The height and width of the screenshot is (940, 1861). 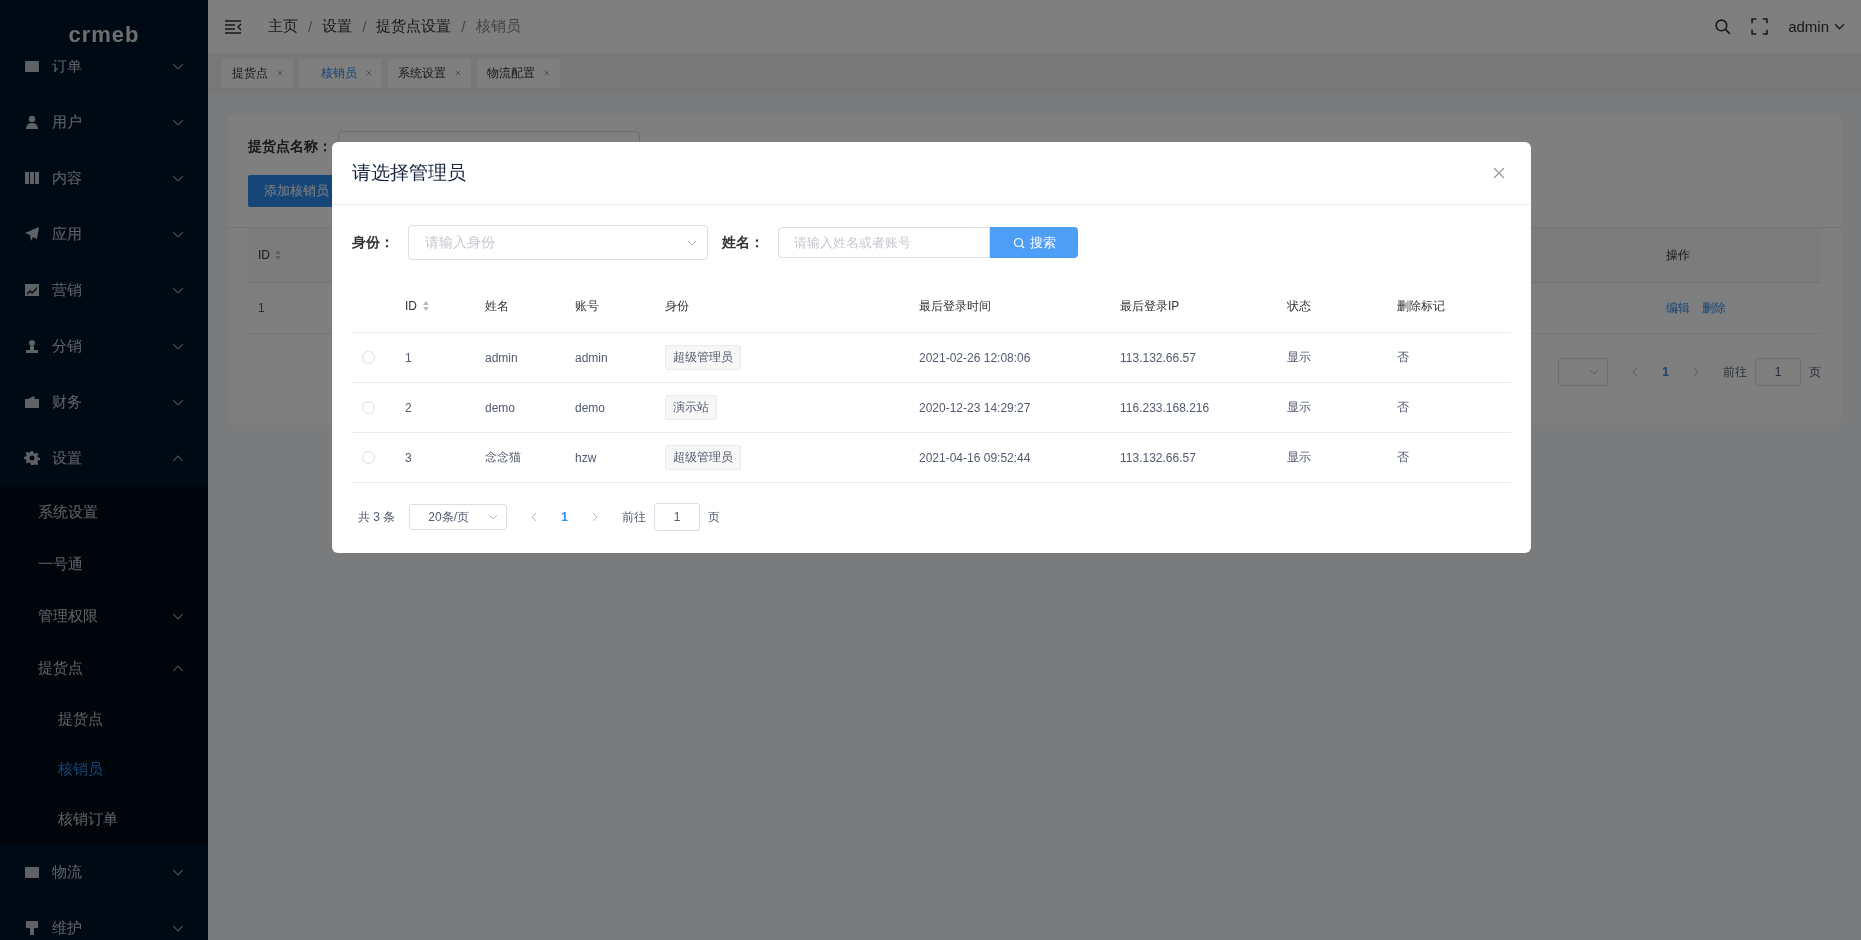 I want to click on column-header: 账号, so click(x=587, y=306).